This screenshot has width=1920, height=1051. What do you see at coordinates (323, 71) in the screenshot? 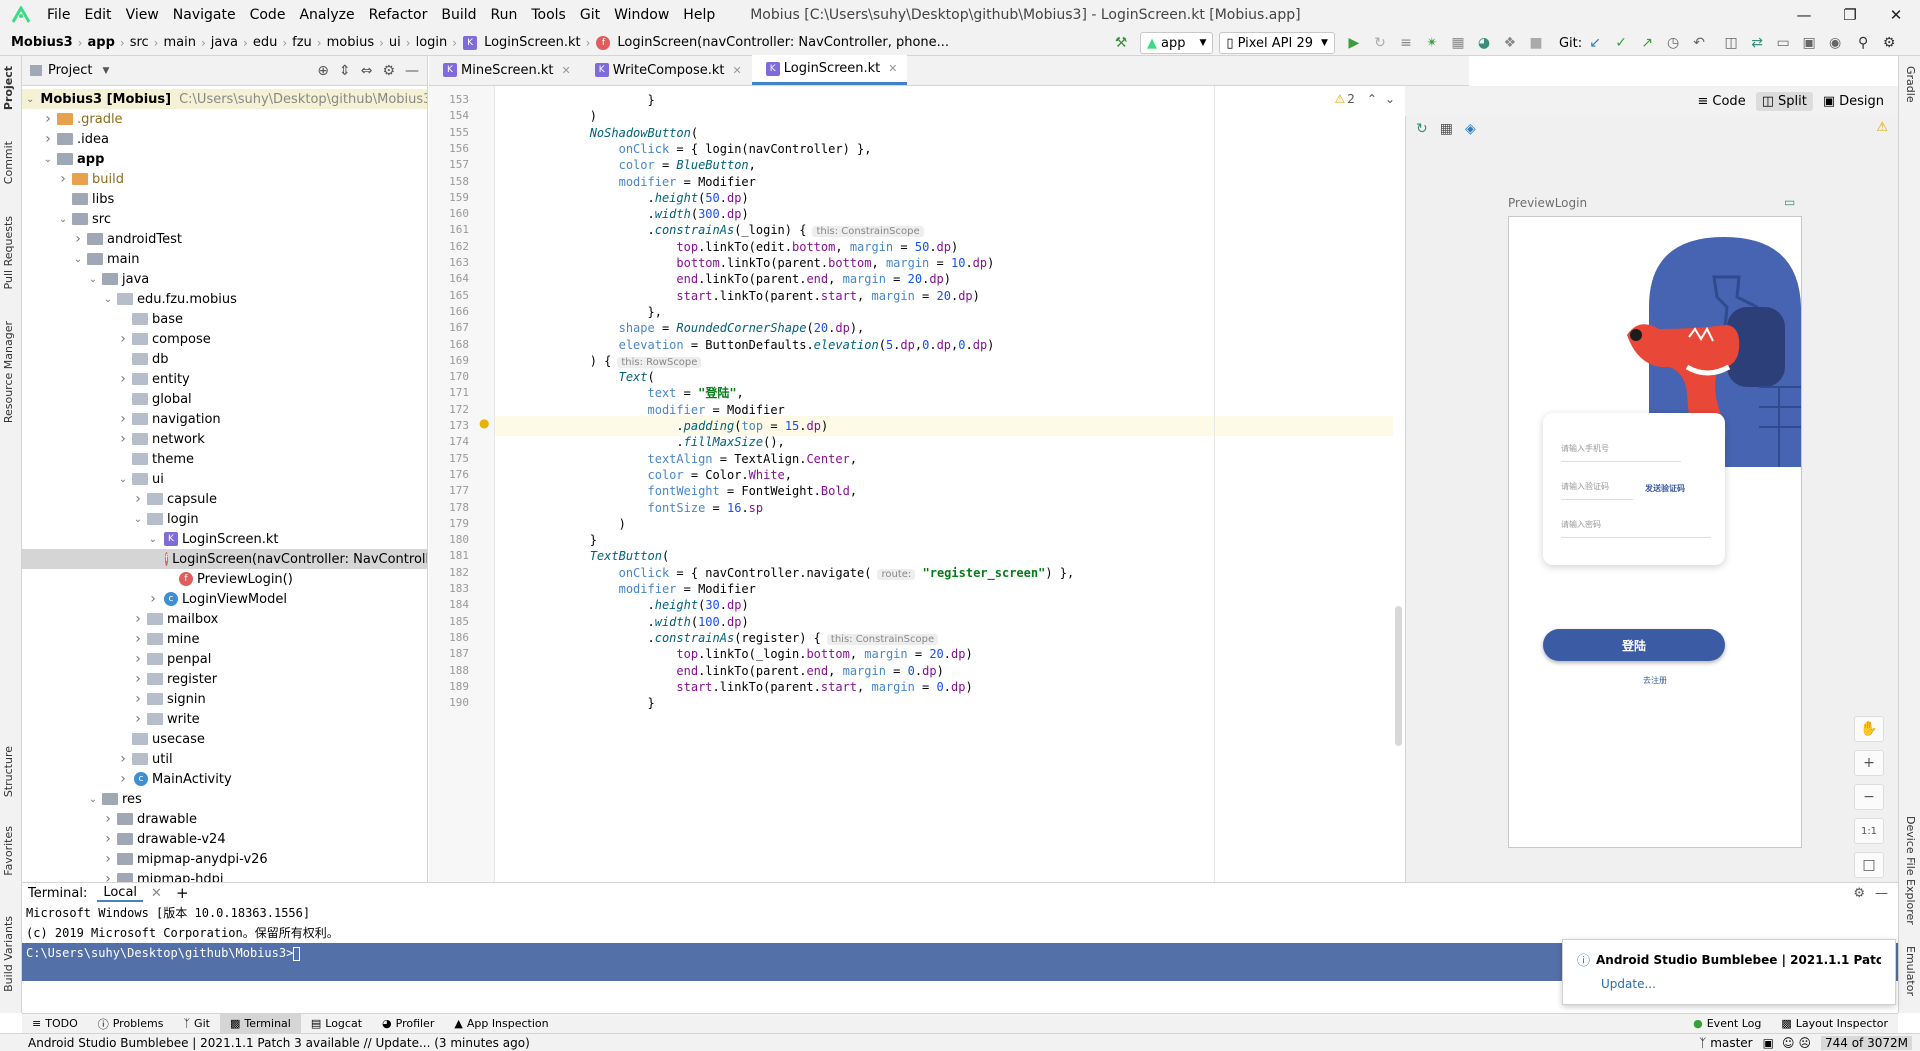
I see `locate-icon: ⊕` at bounding box center [323, 71].